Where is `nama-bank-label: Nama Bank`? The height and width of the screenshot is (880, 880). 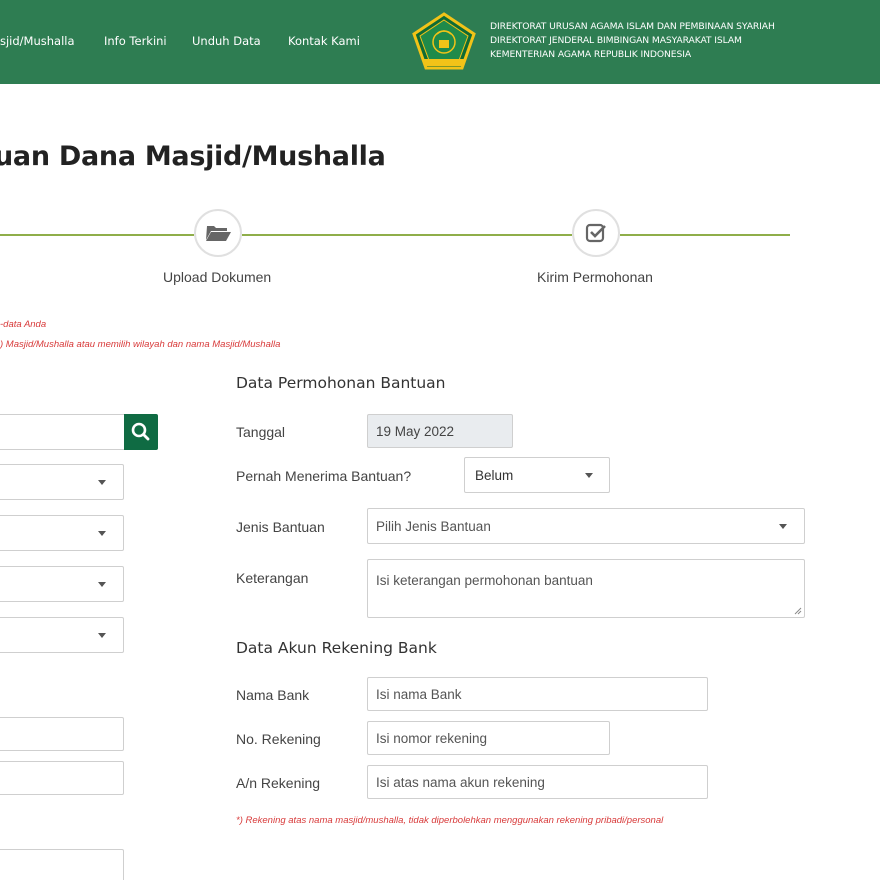 nama-bank-label: Nama Bank is located at coordinates (273, 695).